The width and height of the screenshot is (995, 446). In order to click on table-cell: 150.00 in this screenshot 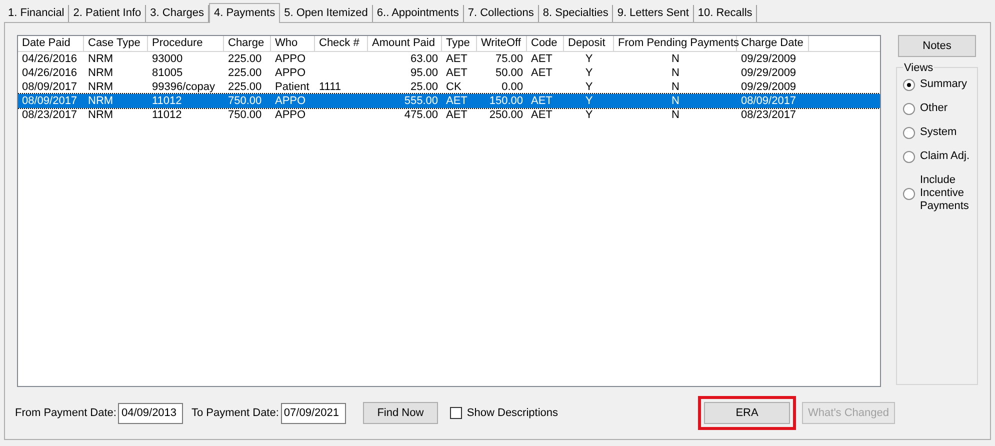, I will do `click(506, 101)`.